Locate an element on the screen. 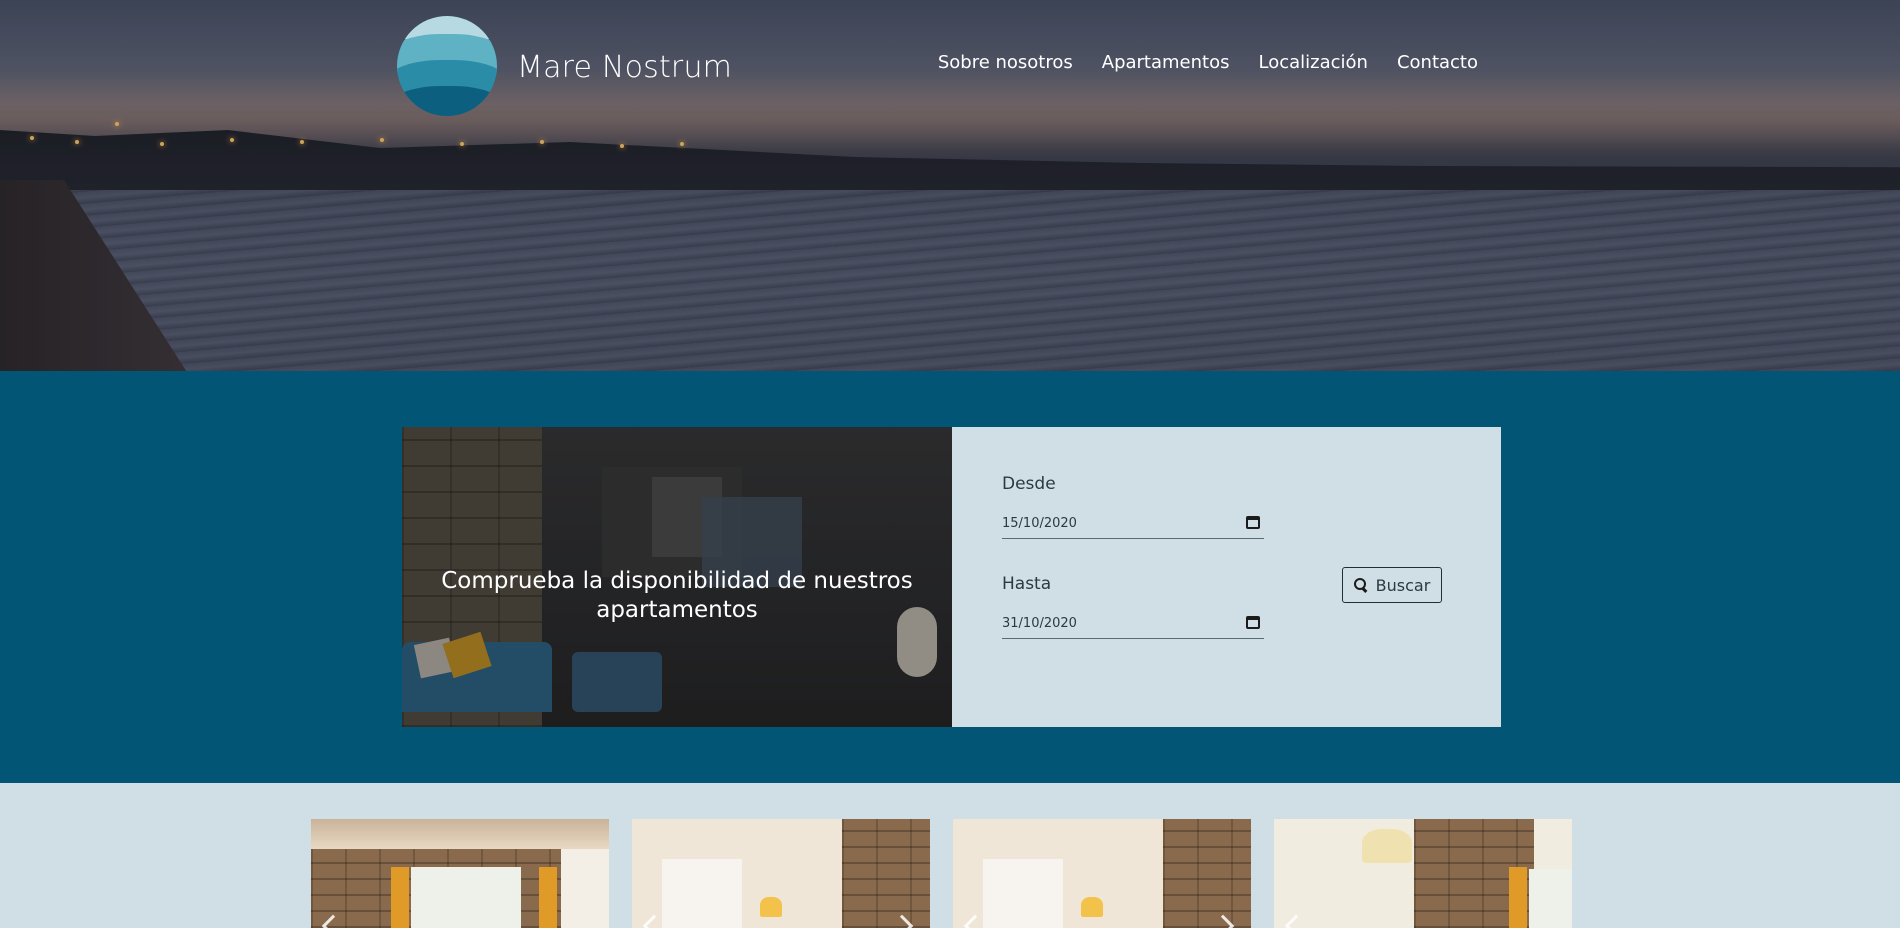 The height and width of the screenshot is (928, 1900). search-icon is located at coordinates (1360, 585).